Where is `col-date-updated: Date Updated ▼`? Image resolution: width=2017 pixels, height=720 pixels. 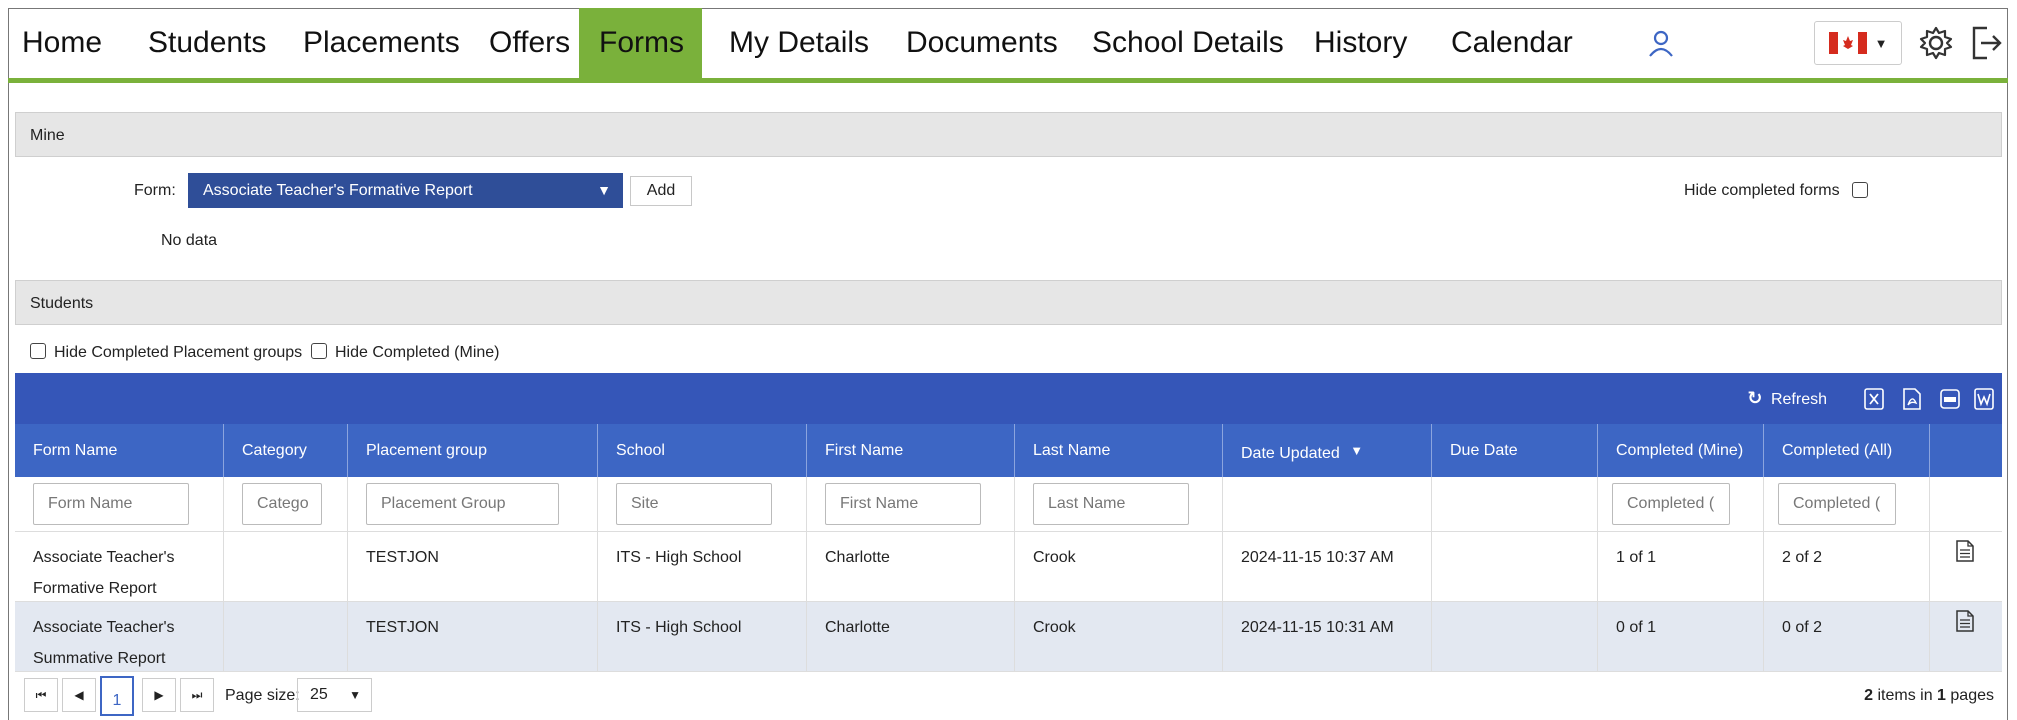 col-date-updated: Date Updated ▼ is located at coordinates (1327, 450).